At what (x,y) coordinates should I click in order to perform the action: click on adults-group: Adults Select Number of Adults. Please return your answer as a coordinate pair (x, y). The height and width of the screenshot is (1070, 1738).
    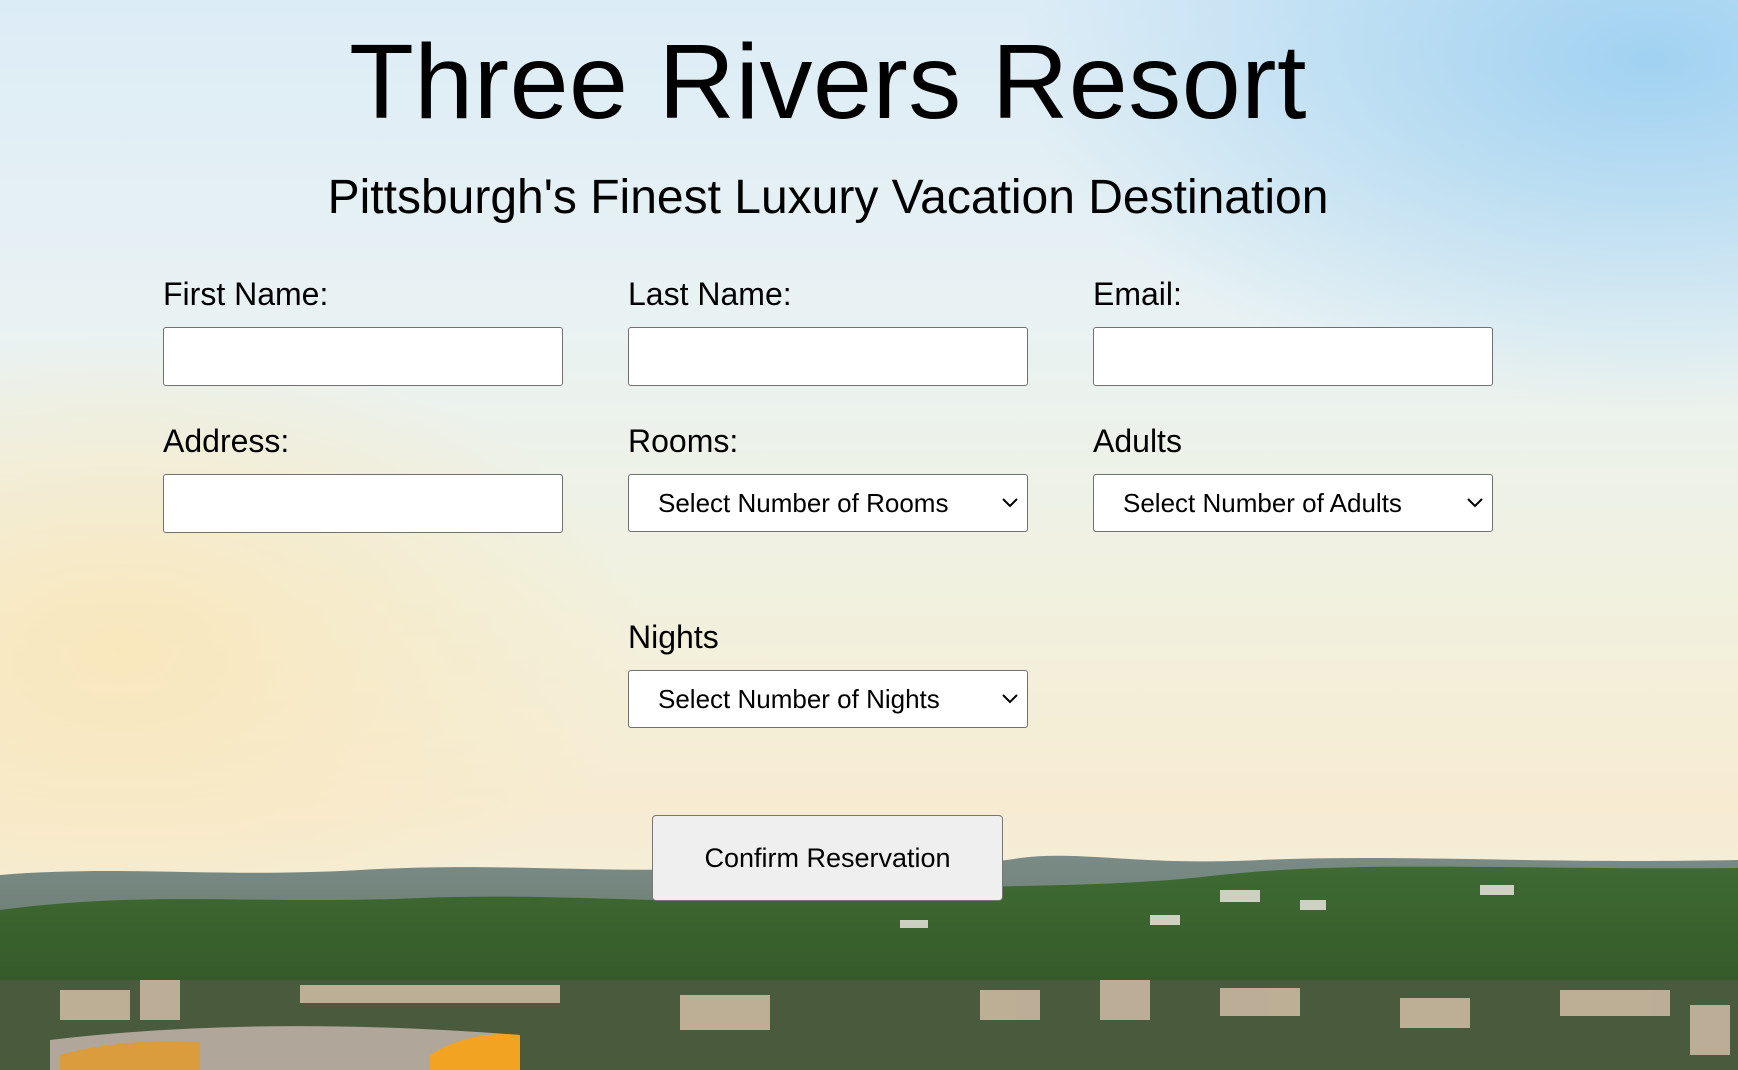
    Looking at the image, I should click on (1293, 477).